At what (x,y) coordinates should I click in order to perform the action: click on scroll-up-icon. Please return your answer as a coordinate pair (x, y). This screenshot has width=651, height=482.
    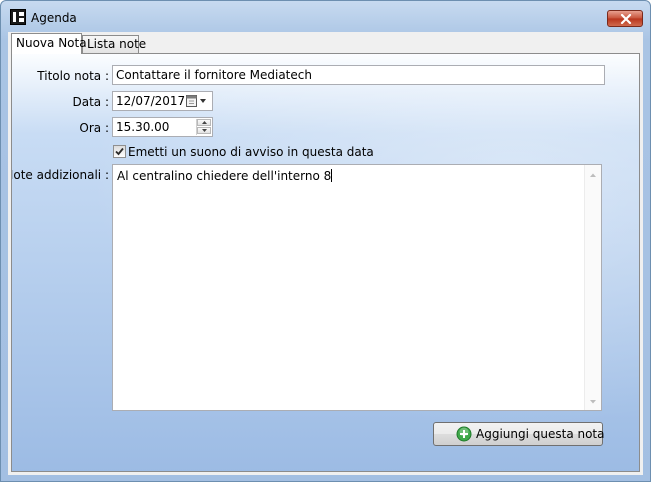
    Looking at the image, I should click on (593, 175).